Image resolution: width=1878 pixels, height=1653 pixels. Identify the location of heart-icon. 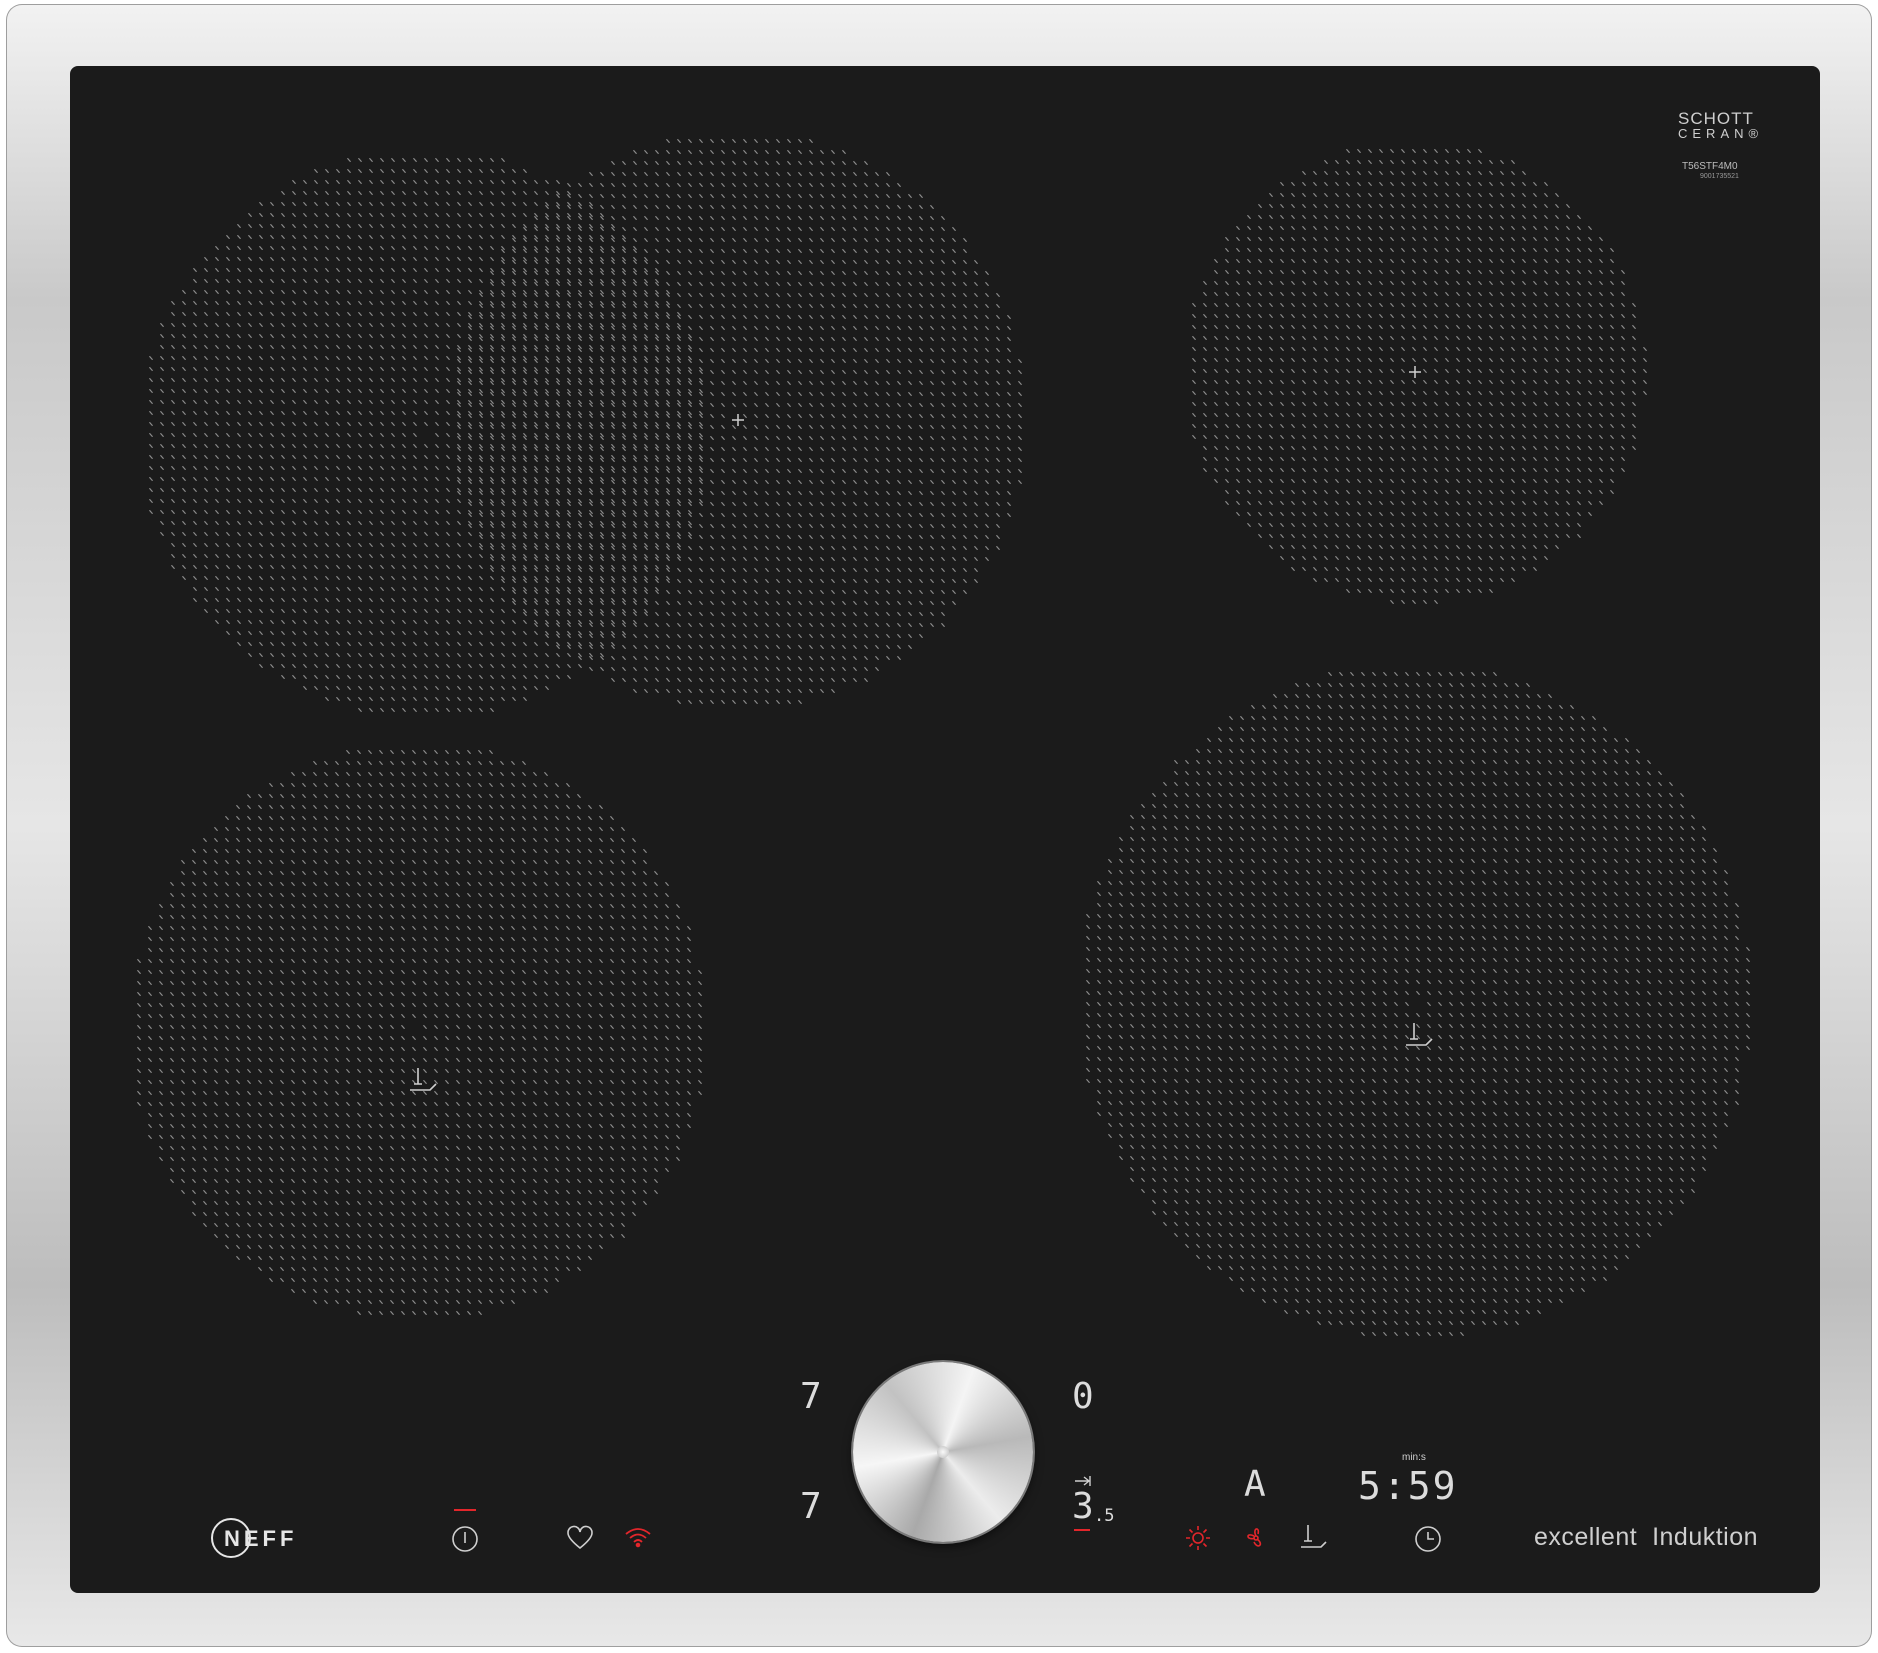
(580, 1537).